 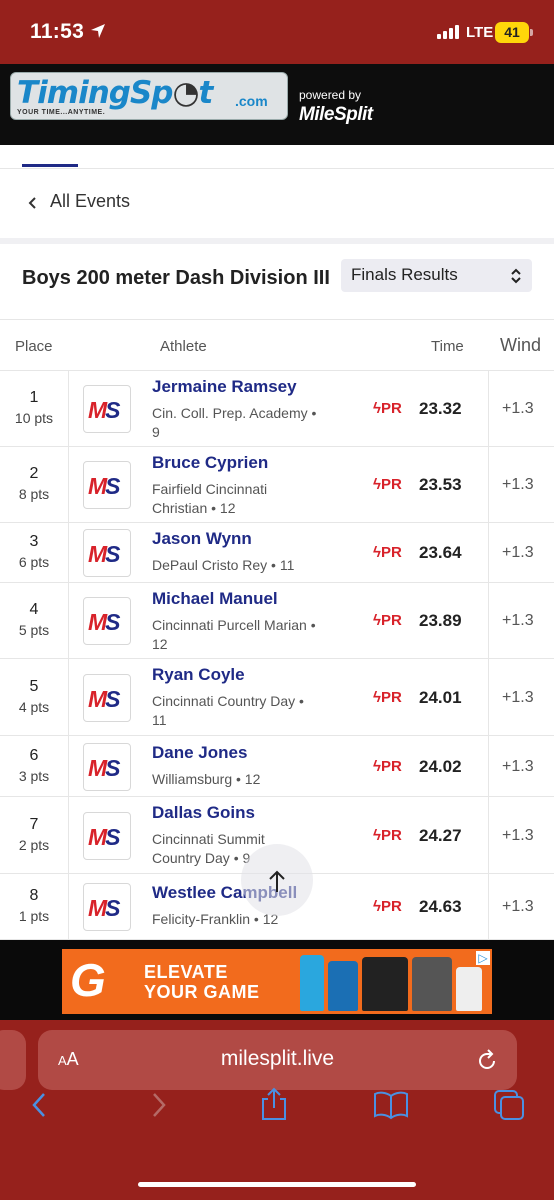 I want to click on athlete-school: Cincinnati Country Day • 11, so click(x=247, y=711).